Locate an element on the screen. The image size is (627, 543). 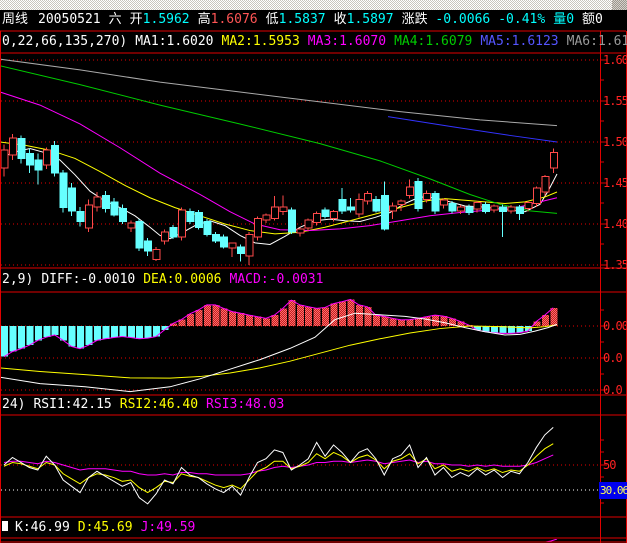
indicator-value: RSI3:48.03 is located at coordinates (245, 404).